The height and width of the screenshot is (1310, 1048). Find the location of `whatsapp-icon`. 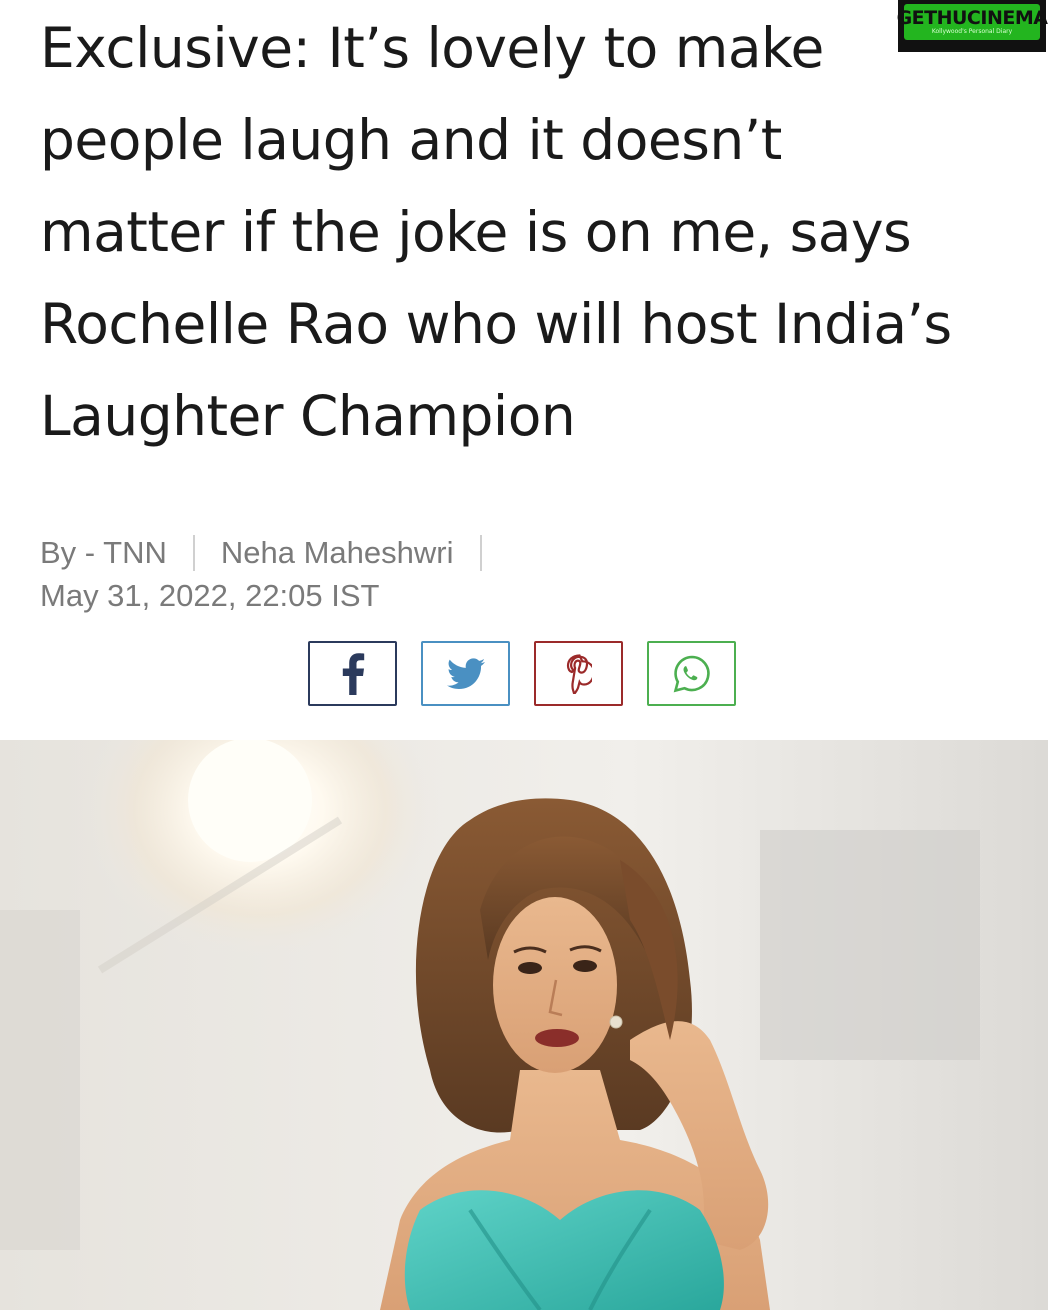

whatsapp-icon is located at coordinates (691, 673).